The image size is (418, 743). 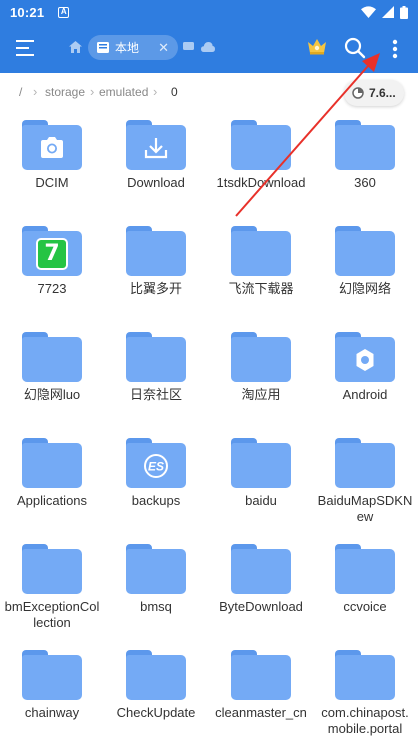 What do you see at coordinates (355, 48) in the screenshot?
I see `search-icon` at bounding box center [355, 48].